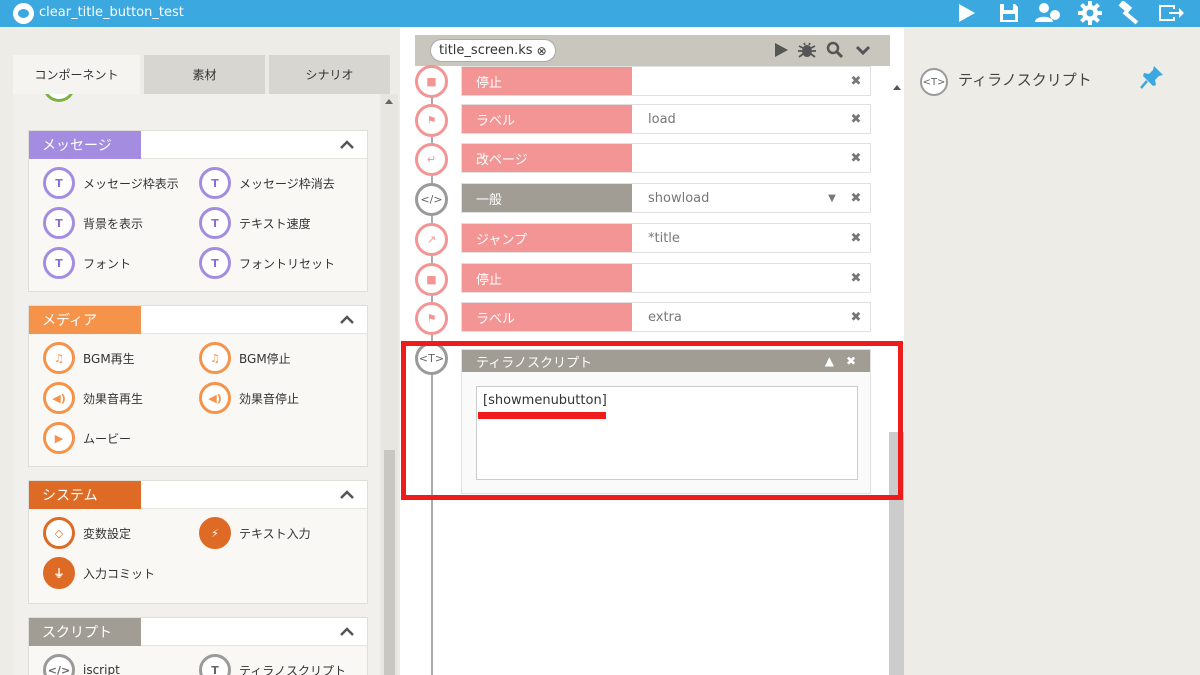 This screenshot has width=1200, height=675. Describe the element at coordinates (1152, 77) in the screenshot. I see `pin-icon` at that location.